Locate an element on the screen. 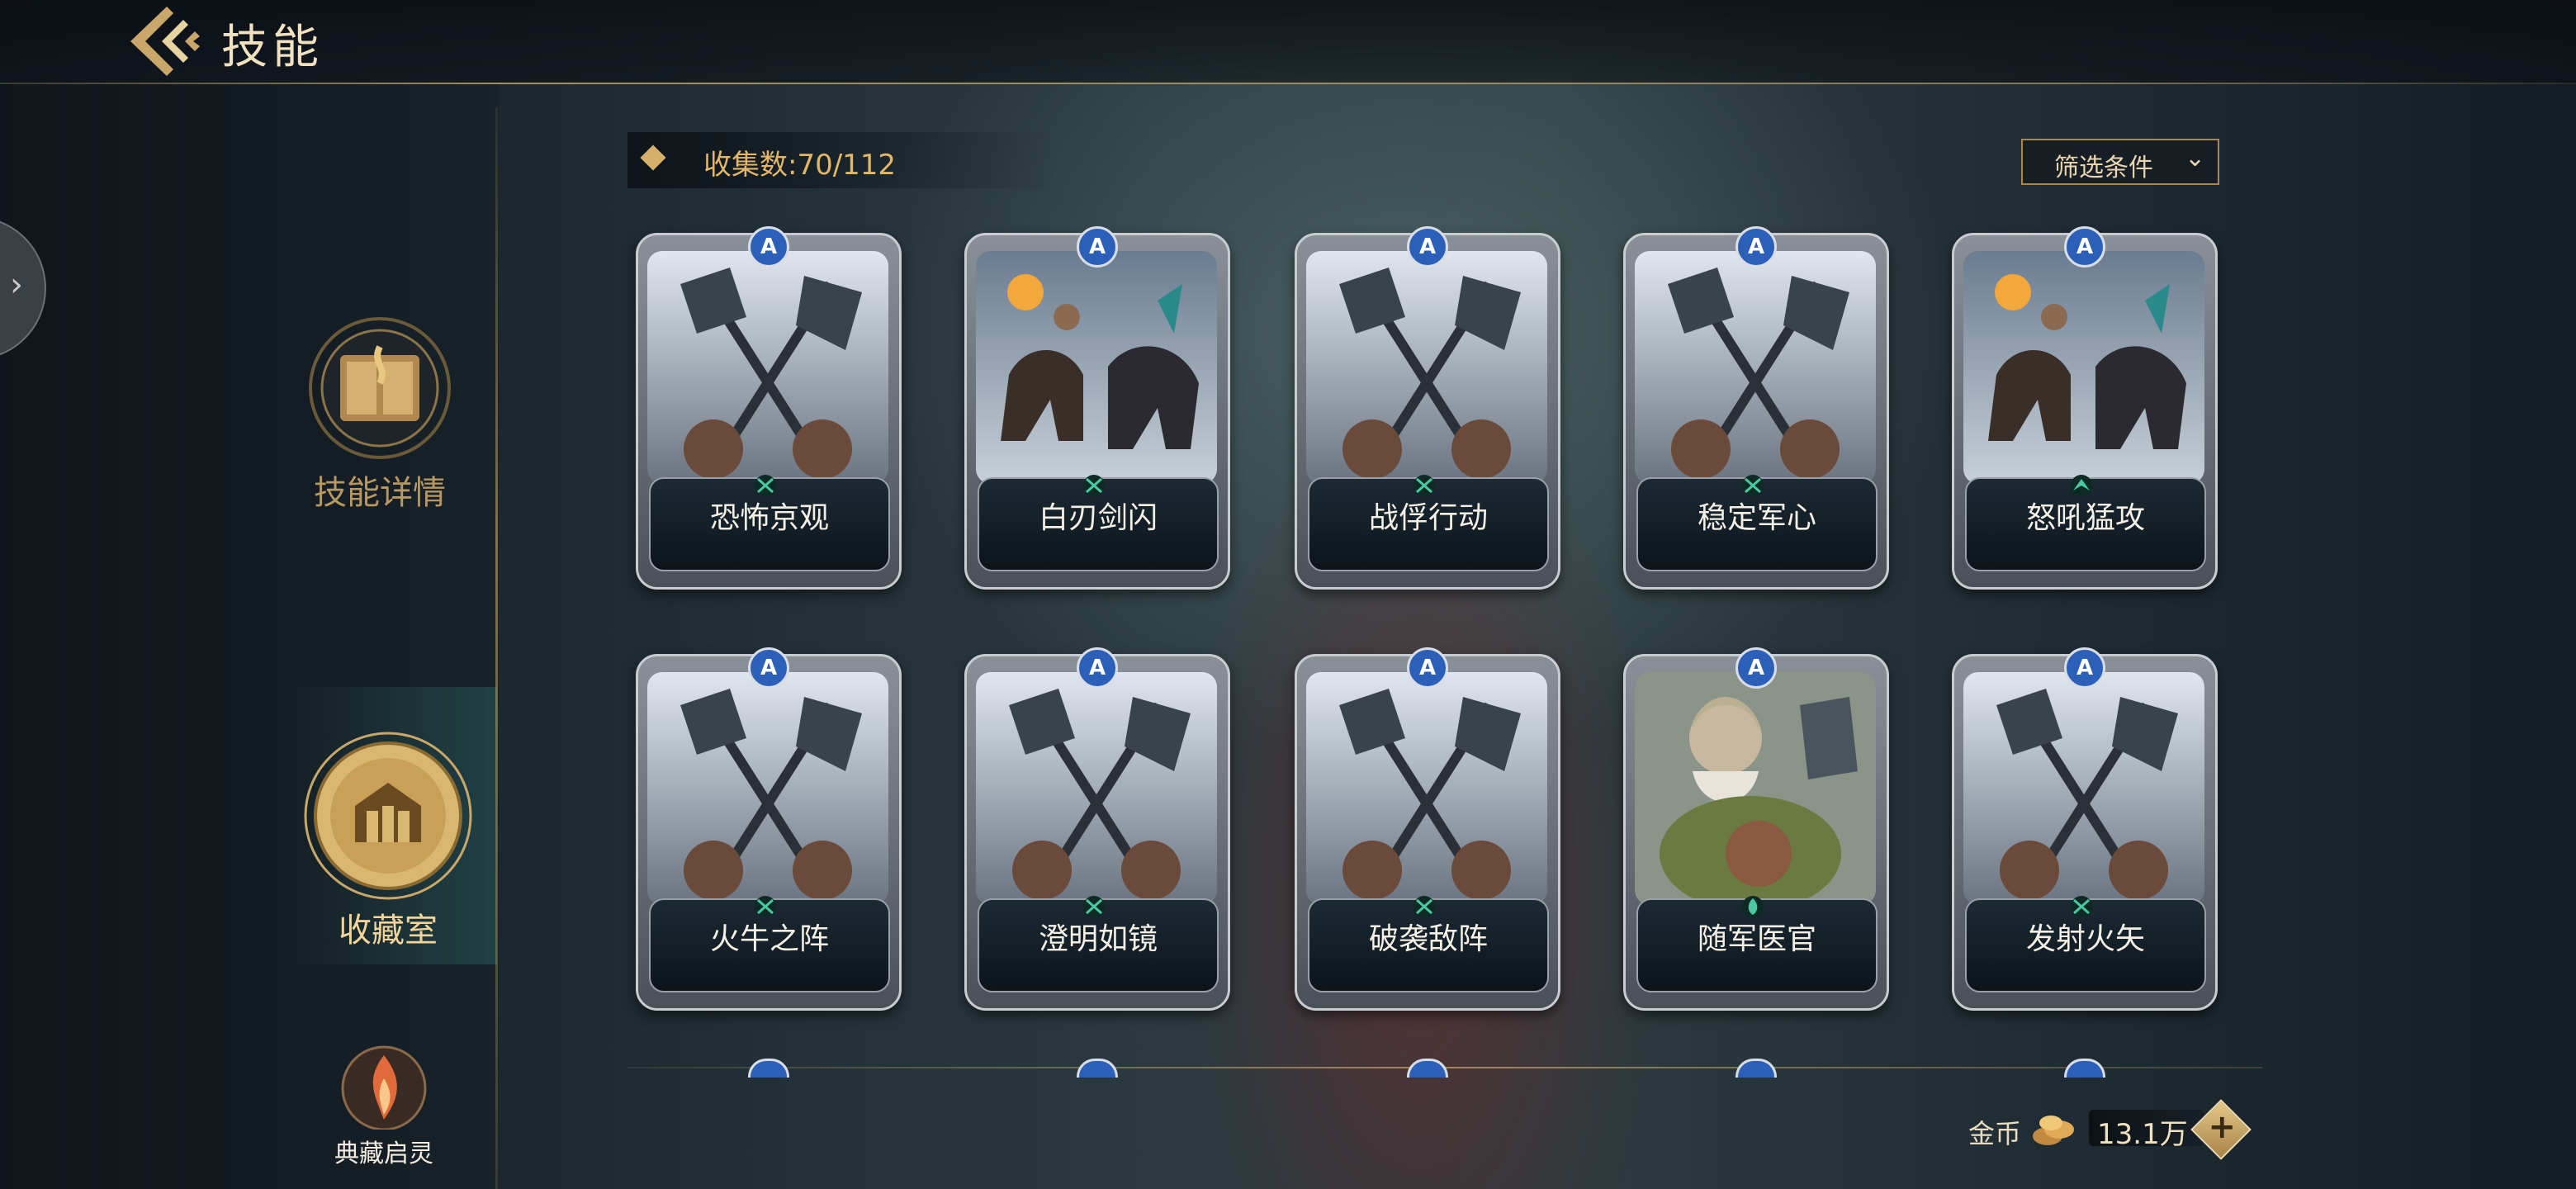 The width and height of the screenshot is (2576, 1189). flame-spirit-icon is located at coordinates (384, 1088).